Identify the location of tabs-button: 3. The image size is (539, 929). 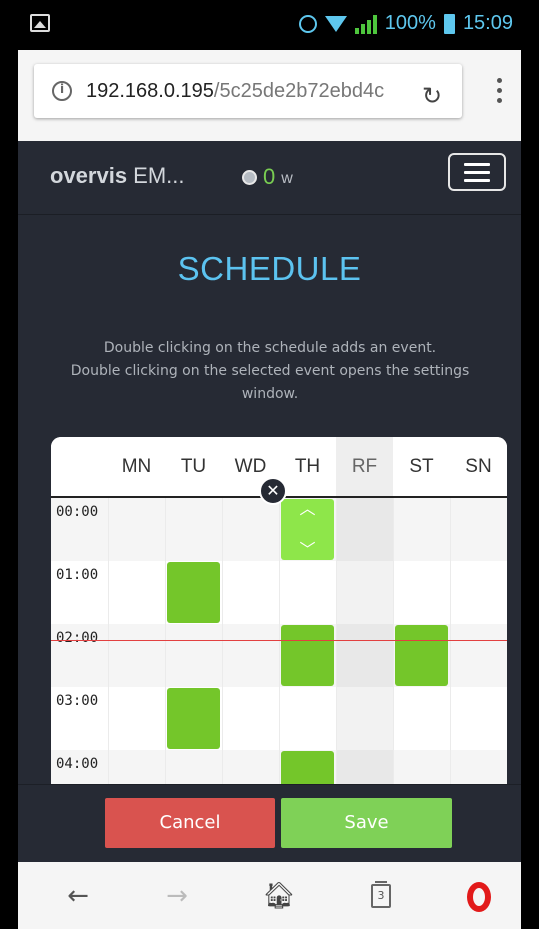
(381, 896).